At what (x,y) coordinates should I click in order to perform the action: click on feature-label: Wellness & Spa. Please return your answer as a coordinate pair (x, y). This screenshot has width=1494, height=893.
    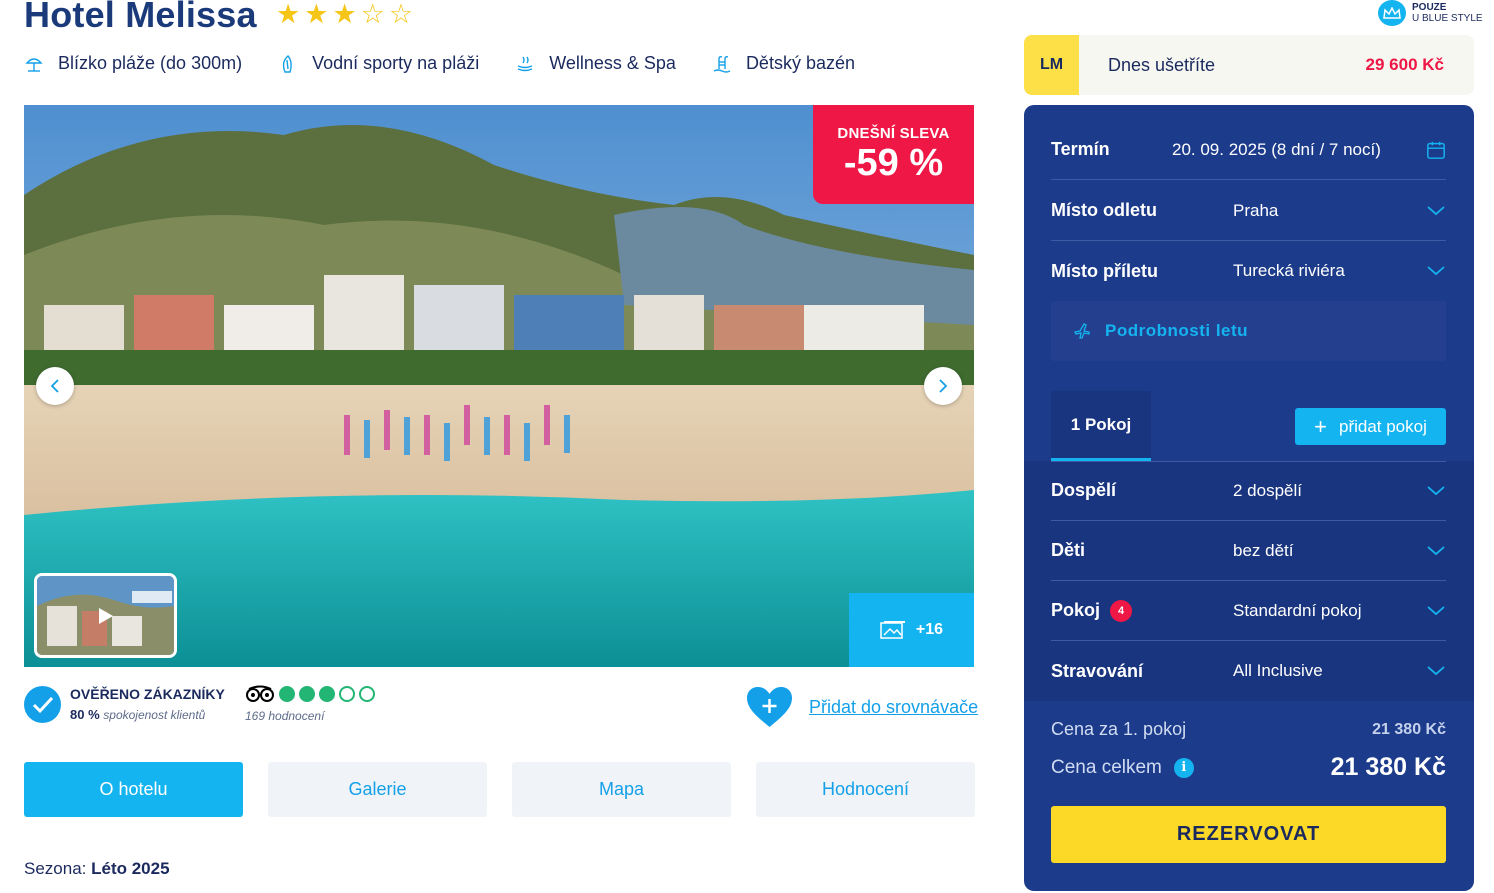
    Looking at the image, I should click on (612, 63).